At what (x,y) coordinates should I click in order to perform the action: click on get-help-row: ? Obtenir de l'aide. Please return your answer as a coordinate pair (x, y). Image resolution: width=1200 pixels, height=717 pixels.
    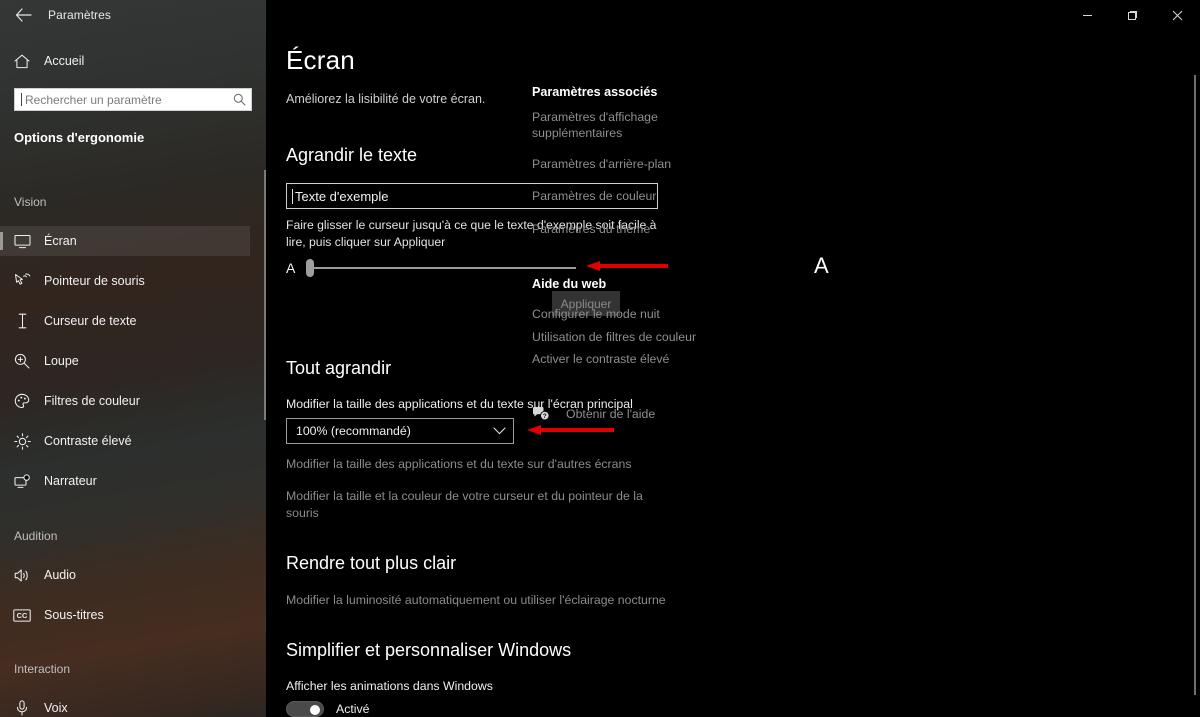
    Looking at the image, I should click on (593, 413).